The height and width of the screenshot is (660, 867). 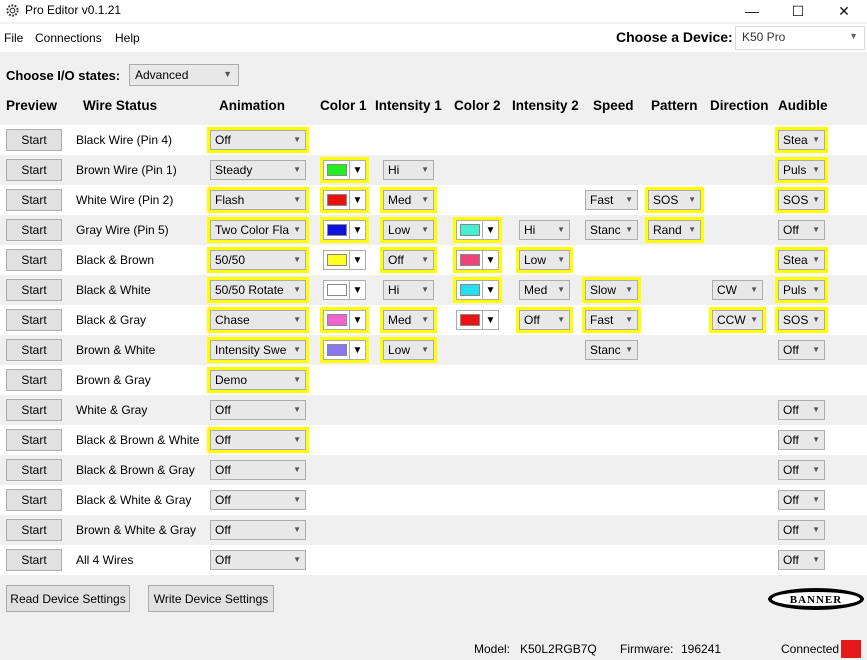 What do you see at coordinates (68, 598) in the screenshot?
I see `read-device-settings-button: Read Device Settings` at bounding box center [68, 598].